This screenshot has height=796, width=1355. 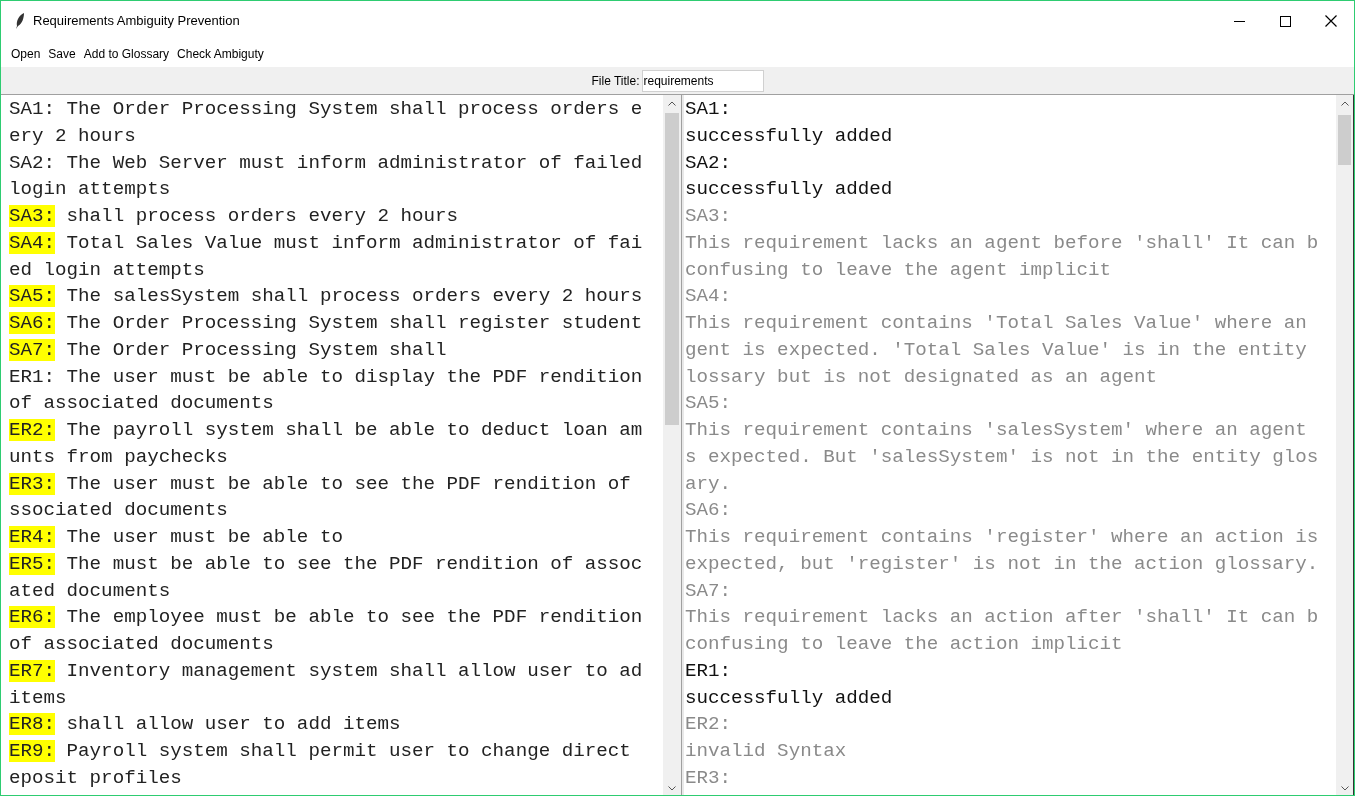 I want to click on result-id: SA5:, so click(x=708, y=403).